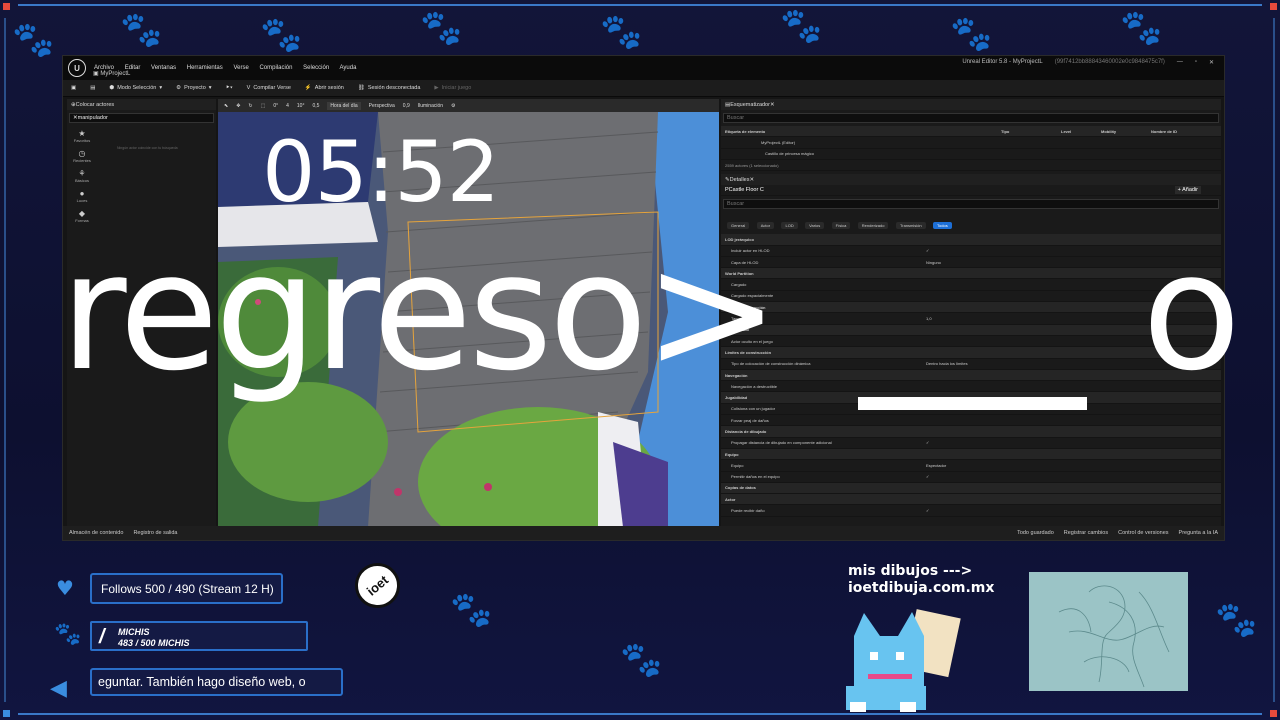 Image resolution: width=1280 pixels, height=720 pixels. What do you see at coordinates (1196, 62) in the screenshot?
I see `maximize-icon: ▫` at bounding box center [1196, 62].